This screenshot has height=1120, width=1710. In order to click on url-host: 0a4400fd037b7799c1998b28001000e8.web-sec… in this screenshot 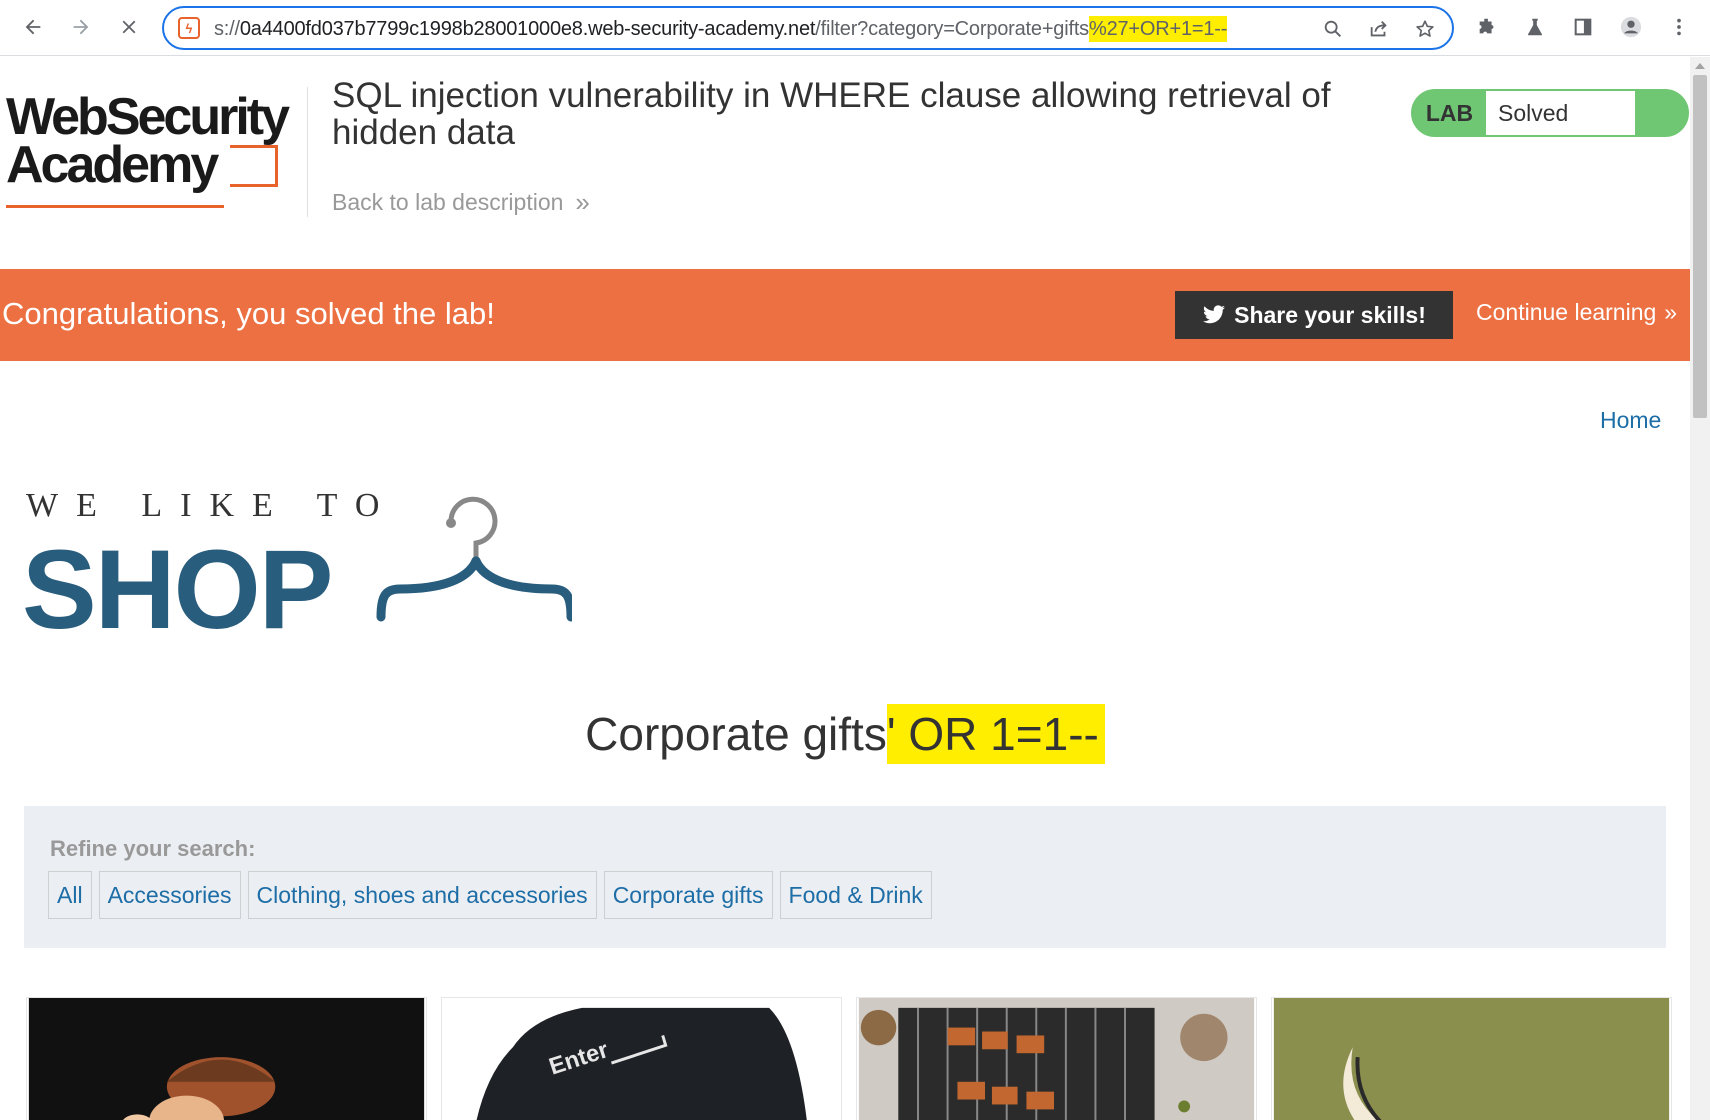, I will do `click(527, 29)`.